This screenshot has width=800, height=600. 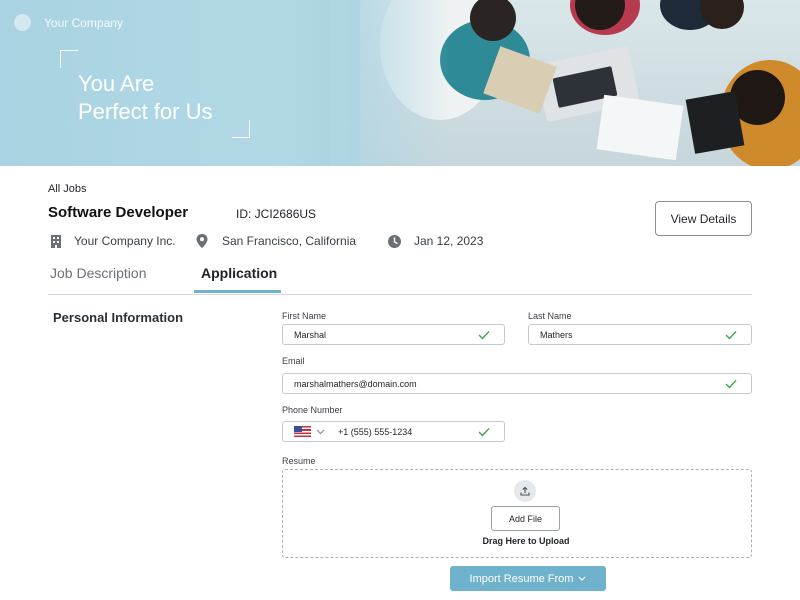 I want to click on date-meta: Jan 12, 2023, so click(x=435, y=241).